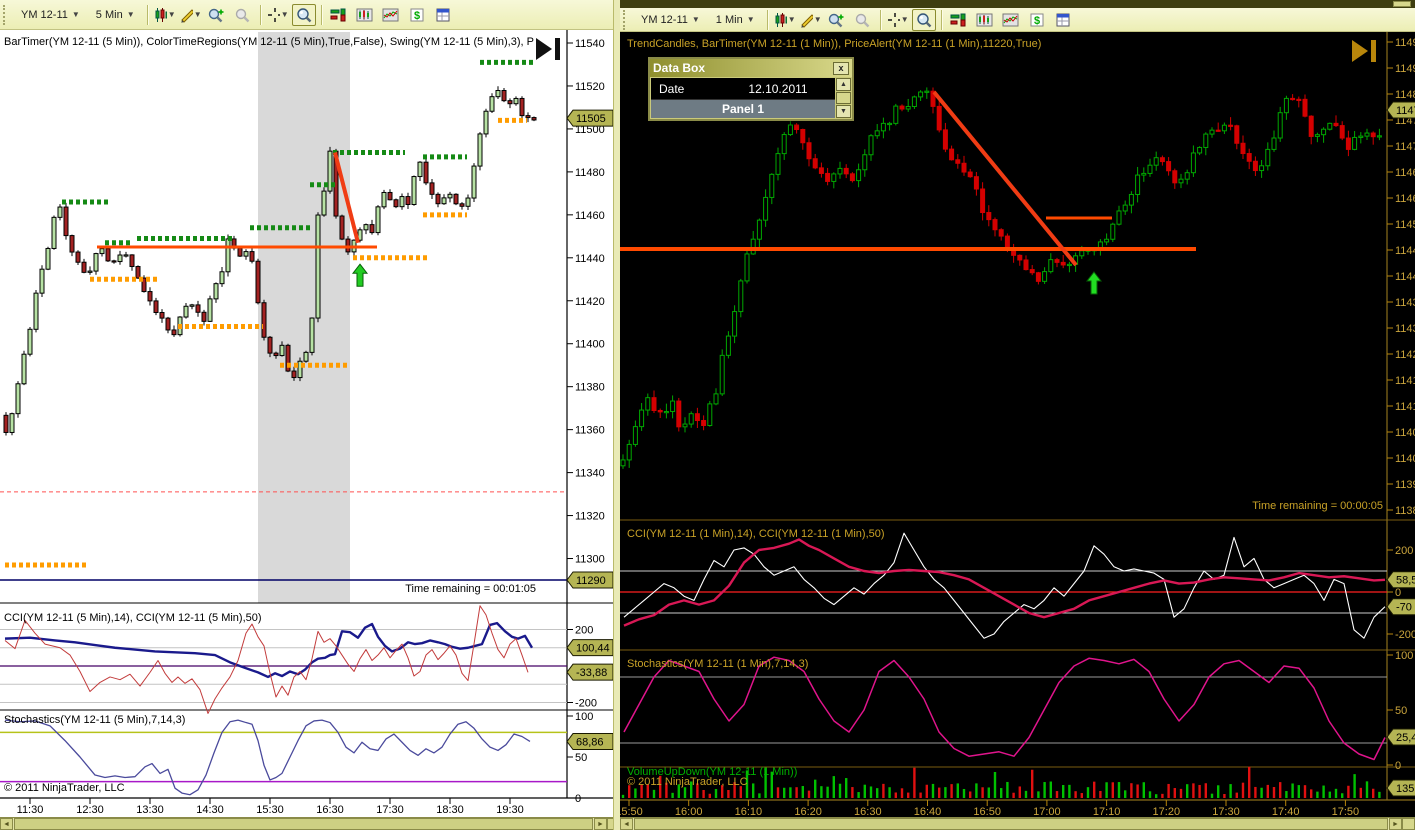 Image resolution: width=1415 pixels, height=830 pixels. What do you see at coordinates (1405, 355) in the screenshot?
I see `svg-text: 11424` at bounding box center [1405, 355].